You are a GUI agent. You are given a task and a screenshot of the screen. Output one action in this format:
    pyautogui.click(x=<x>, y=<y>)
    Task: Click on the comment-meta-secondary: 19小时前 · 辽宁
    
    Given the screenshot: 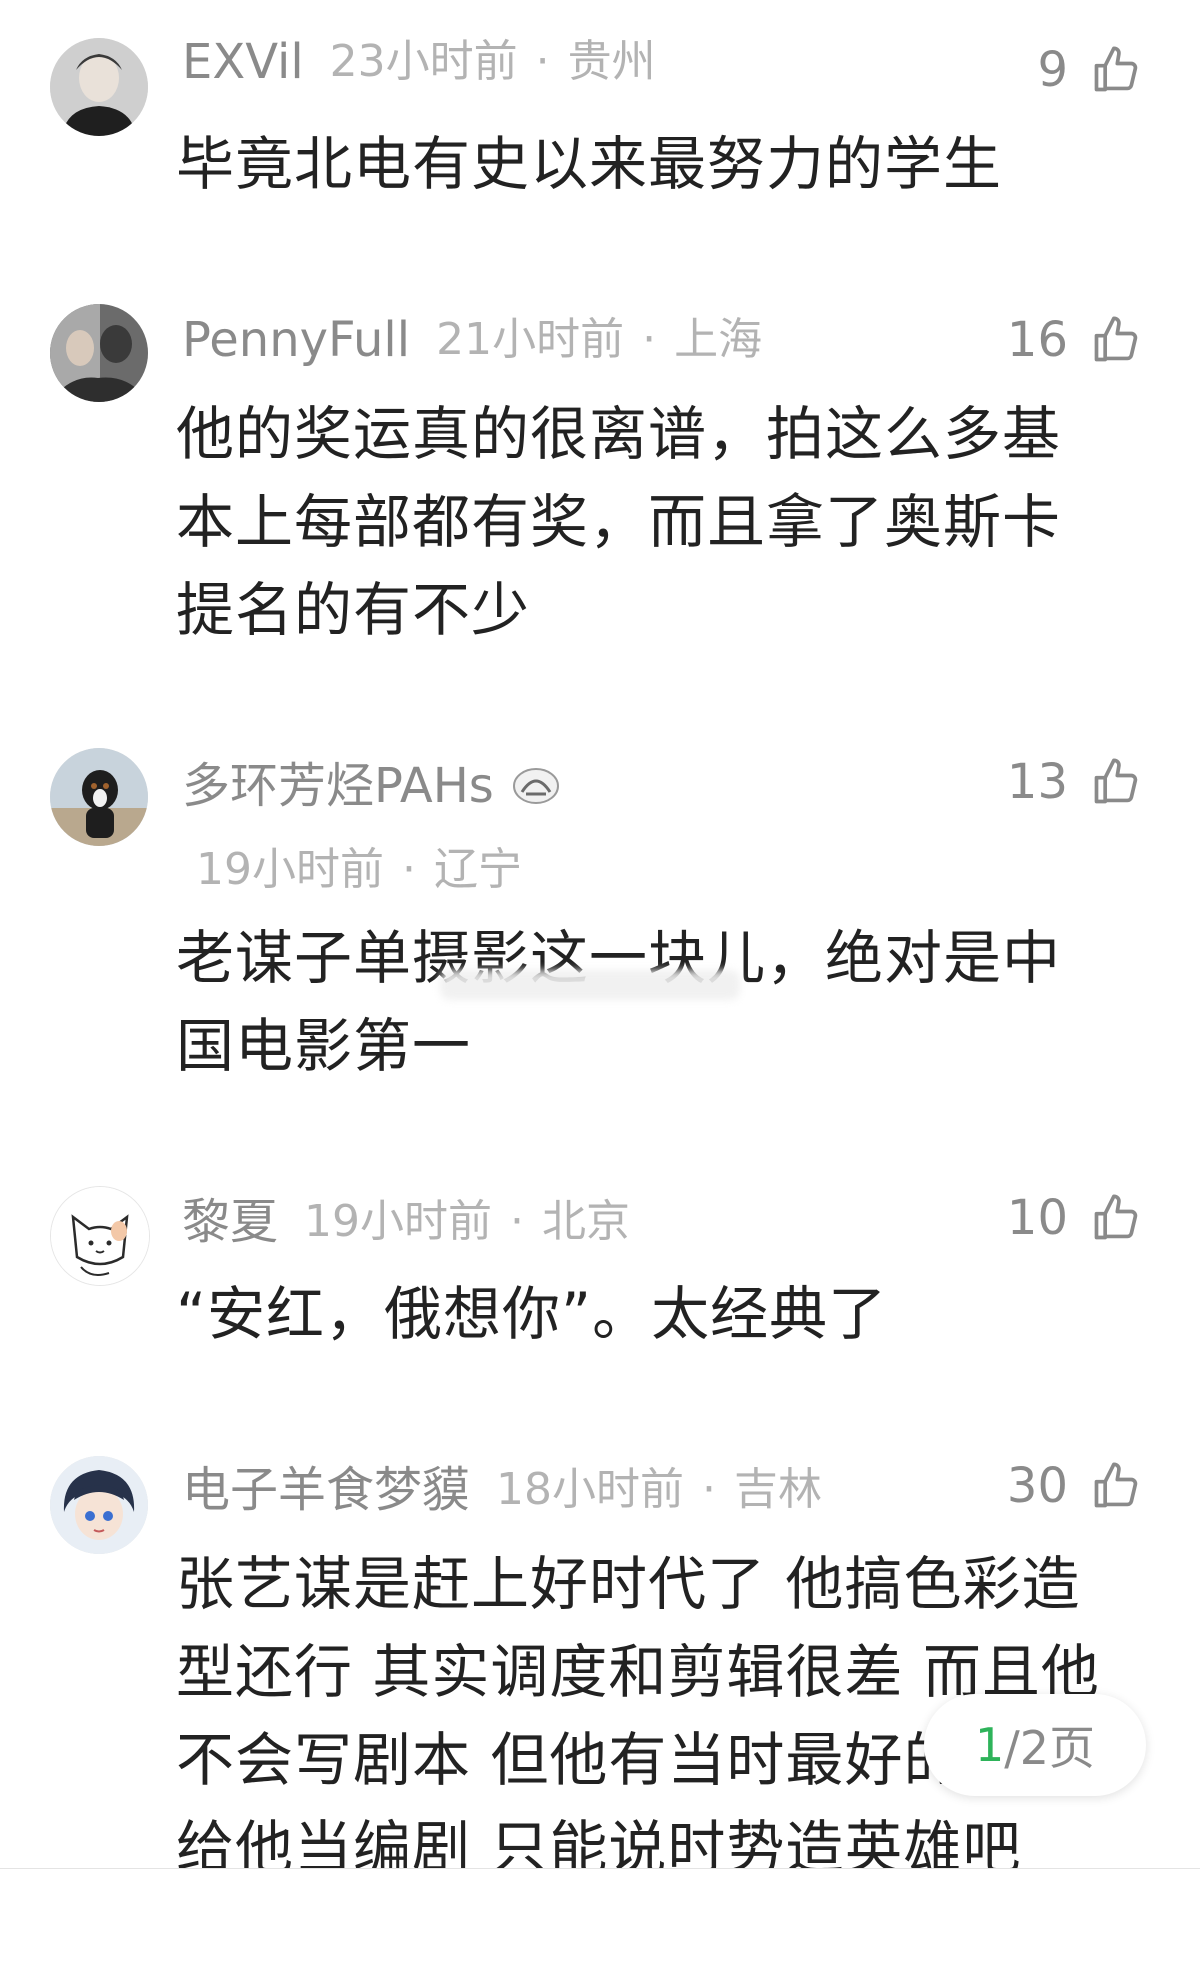 What is the action you would take?
    pyautogui.click(x=359, y=870)
    